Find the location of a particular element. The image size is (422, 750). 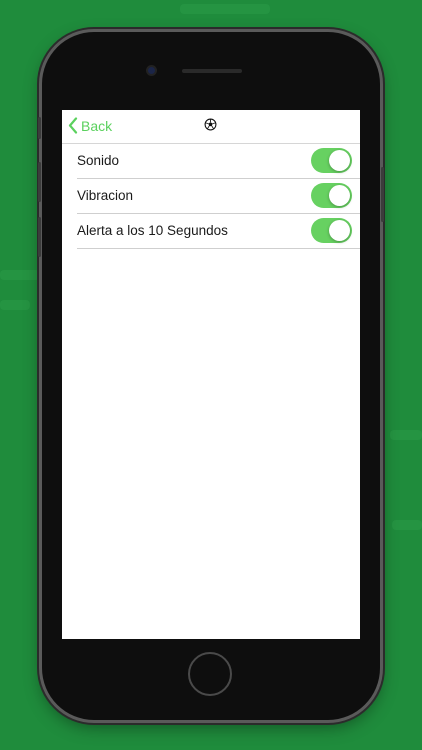

setting-row-vibracion: Vibracion is located at coordinates (218, 196).